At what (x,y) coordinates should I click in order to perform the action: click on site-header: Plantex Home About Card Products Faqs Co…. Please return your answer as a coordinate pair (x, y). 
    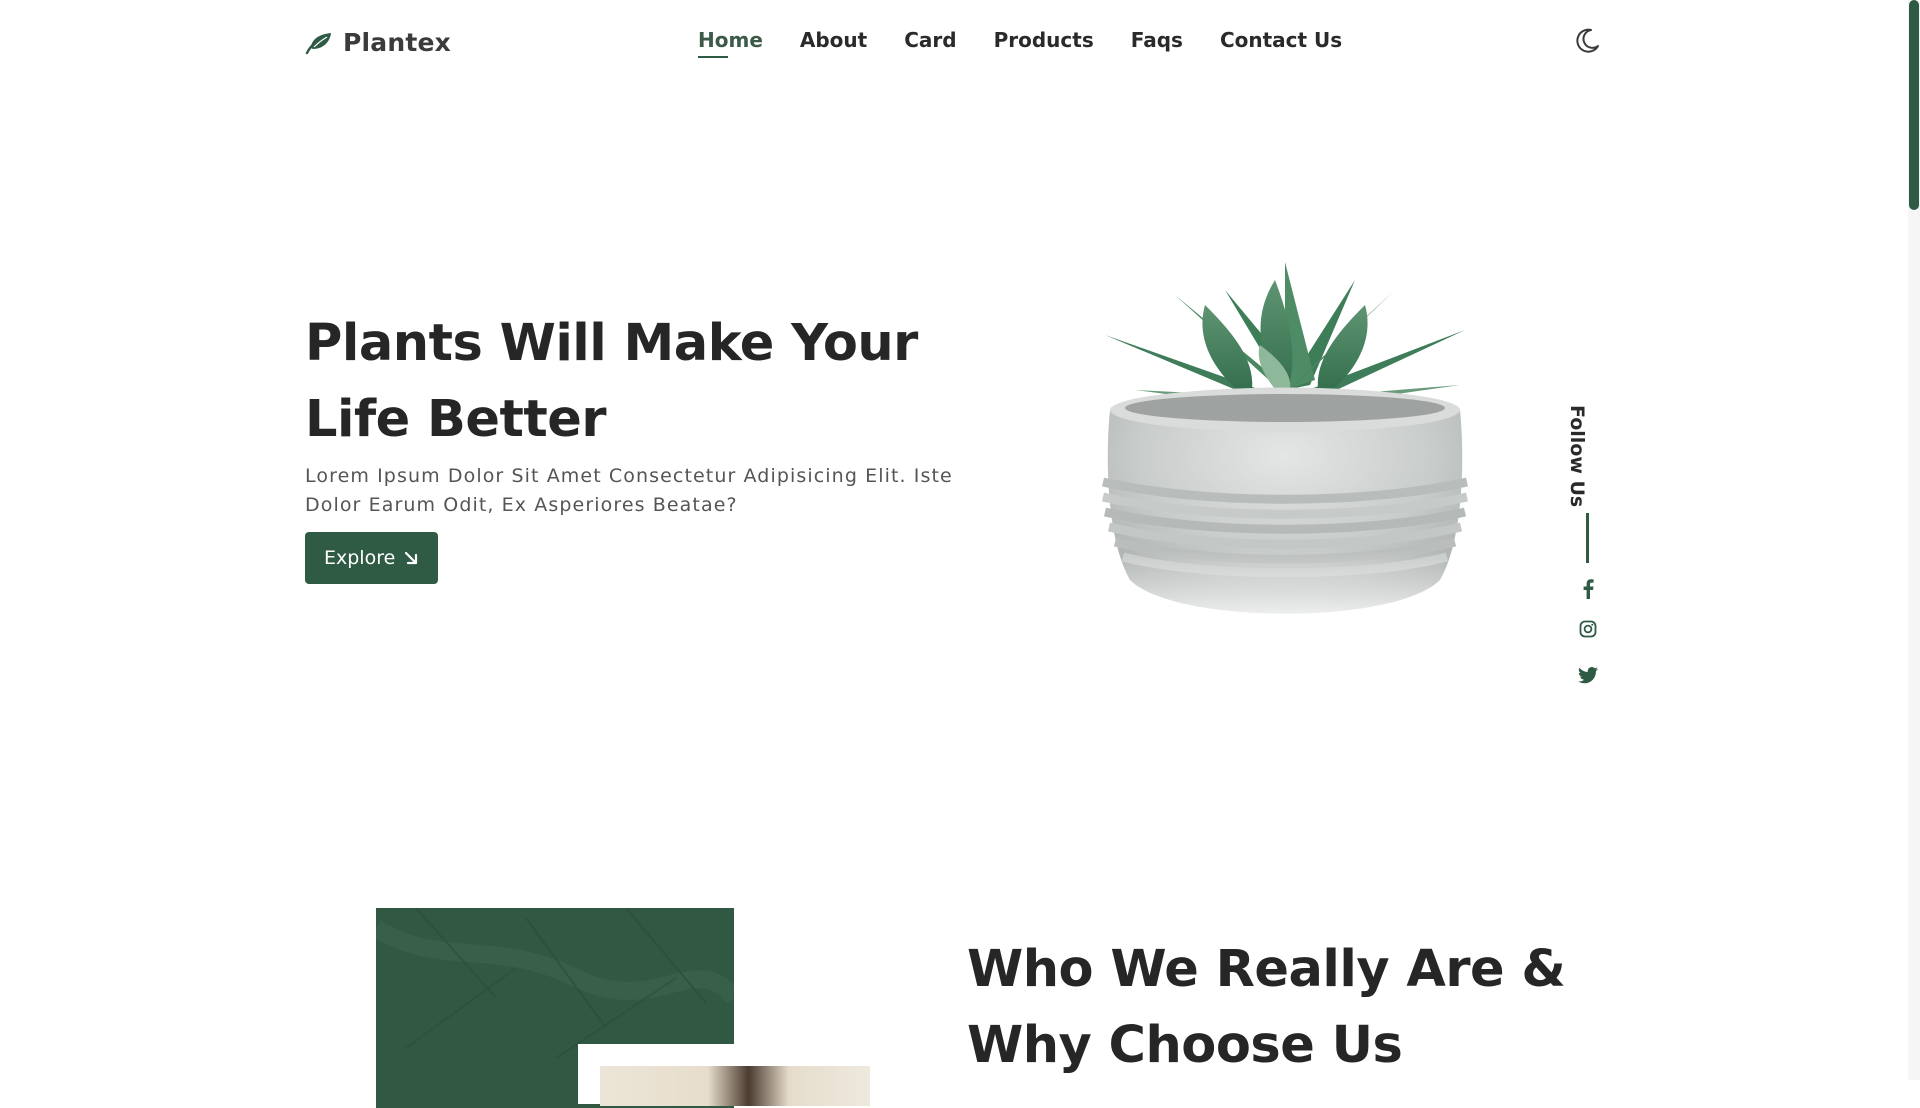
    Looking at the image, I should click on (960, 43).